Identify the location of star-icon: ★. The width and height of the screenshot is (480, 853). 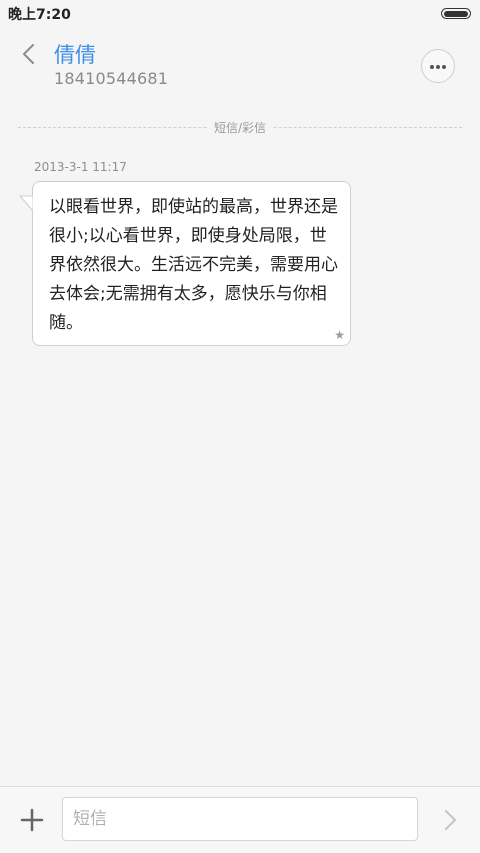
(339, 335).